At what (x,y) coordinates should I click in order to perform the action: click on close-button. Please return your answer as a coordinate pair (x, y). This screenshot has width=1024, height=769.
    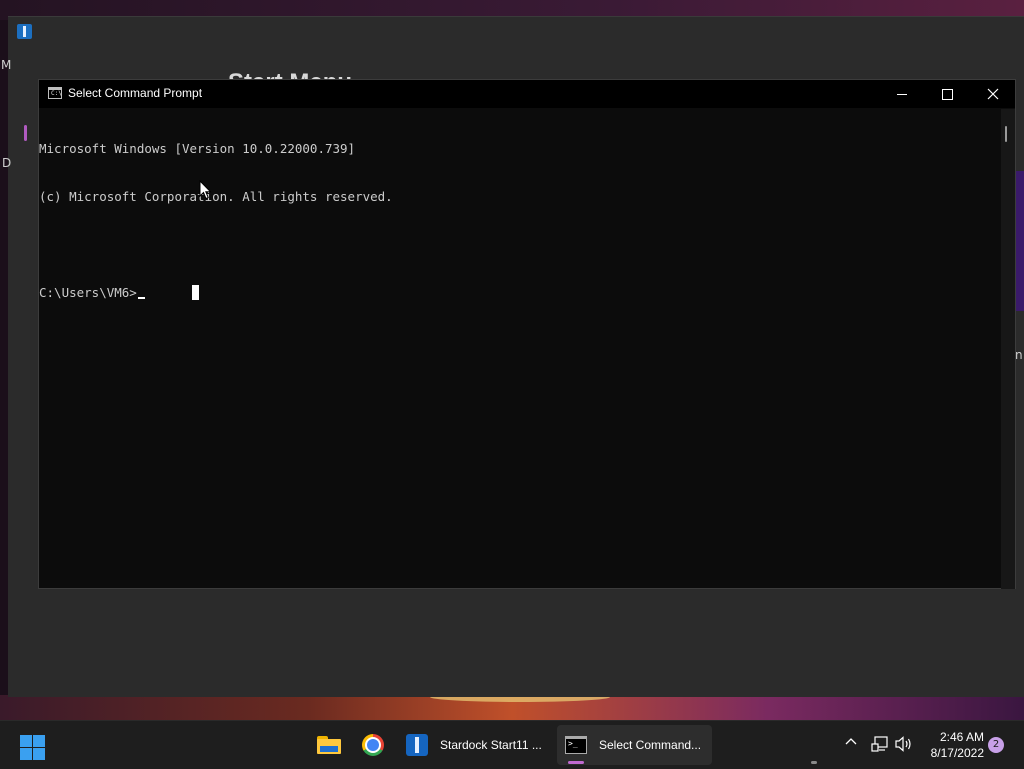
    Looking at the image, I should click on (993, 94).